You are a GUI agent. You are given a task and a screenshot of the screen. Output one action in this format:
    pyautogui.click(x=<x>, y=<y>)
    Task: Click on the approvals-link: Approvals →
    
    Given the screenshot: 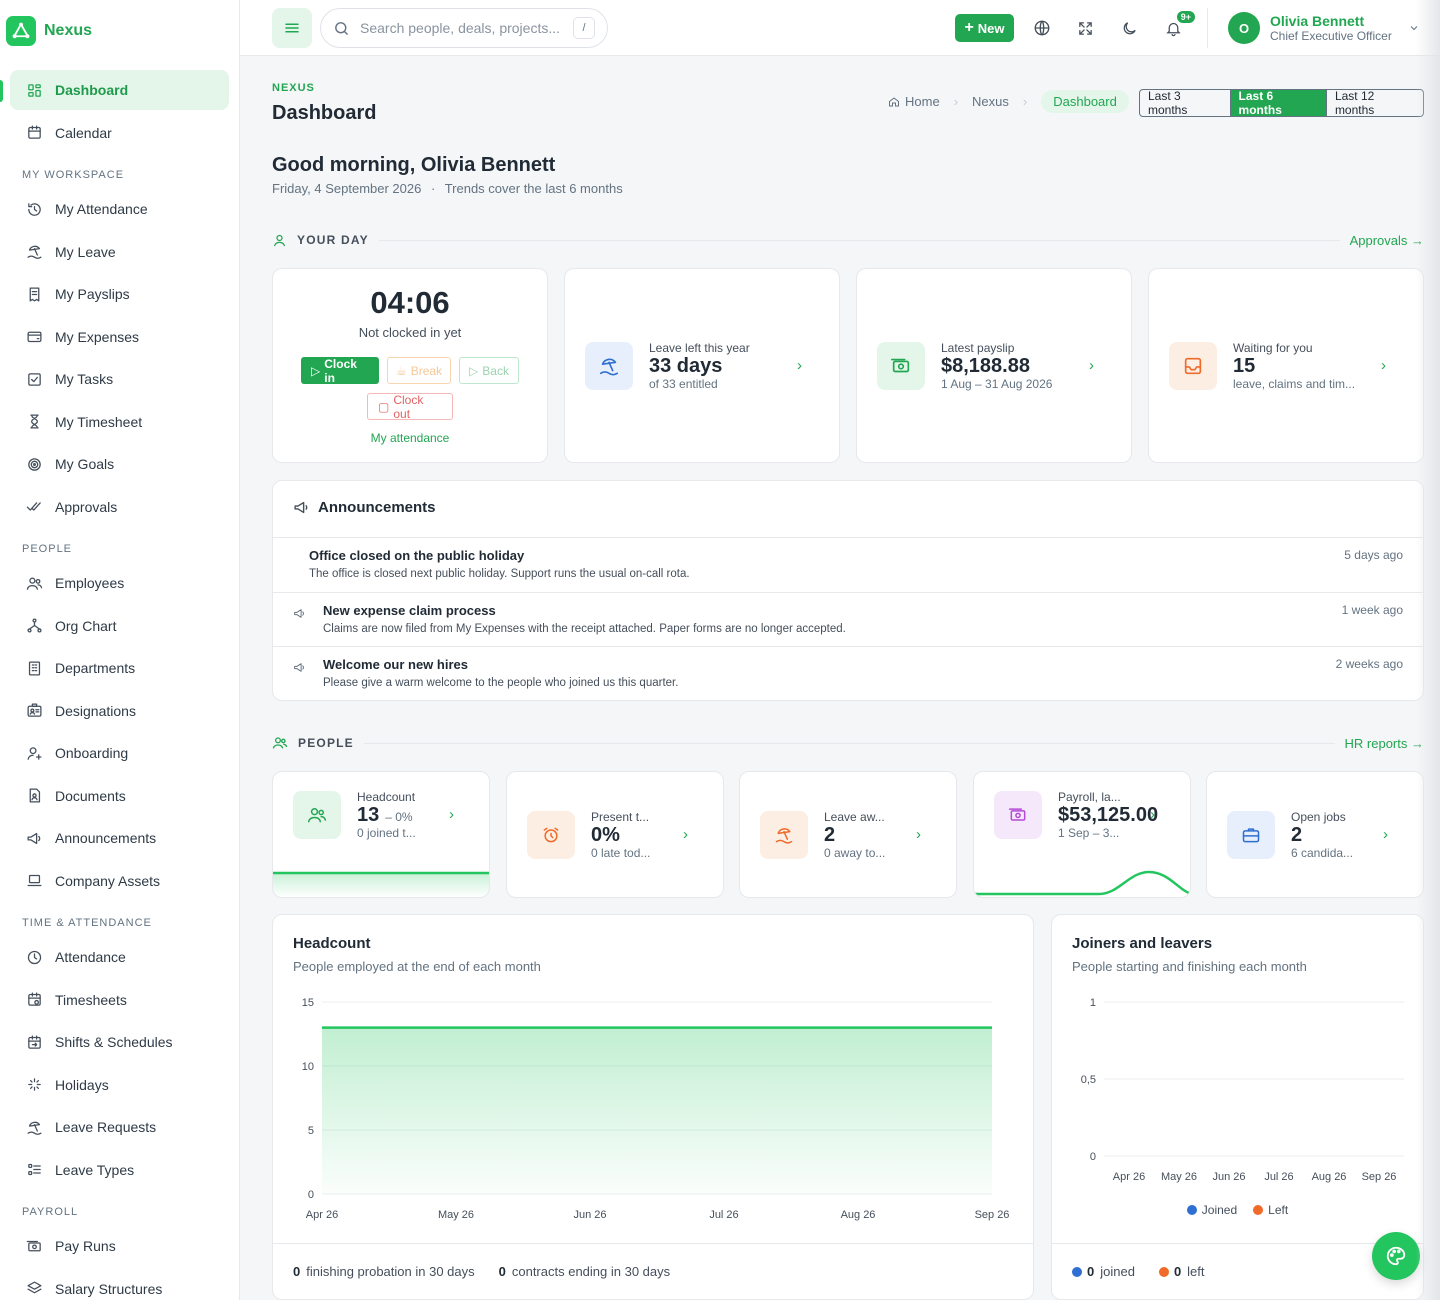 What is the action you would take?
    pyautogui.click(x=1387, y=240)
    